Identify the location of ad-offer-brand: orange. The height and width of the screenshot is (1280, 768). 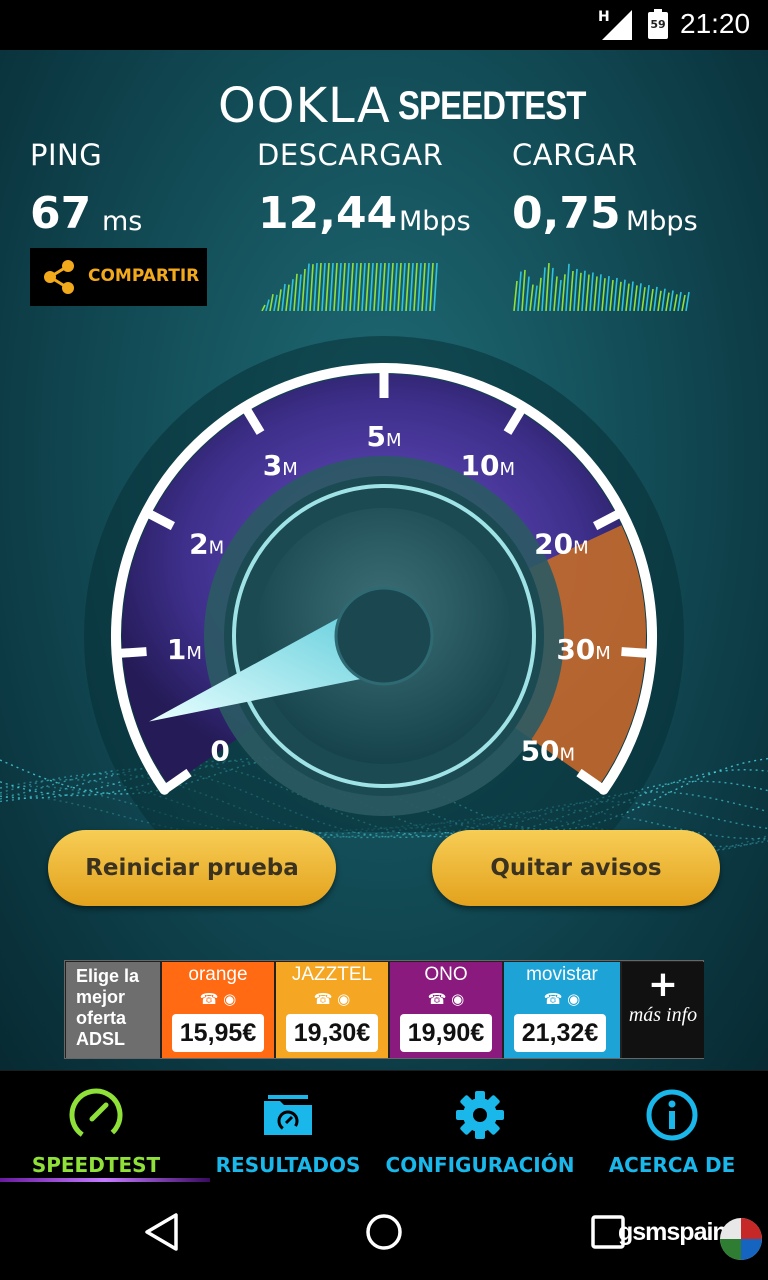
(218, 974).